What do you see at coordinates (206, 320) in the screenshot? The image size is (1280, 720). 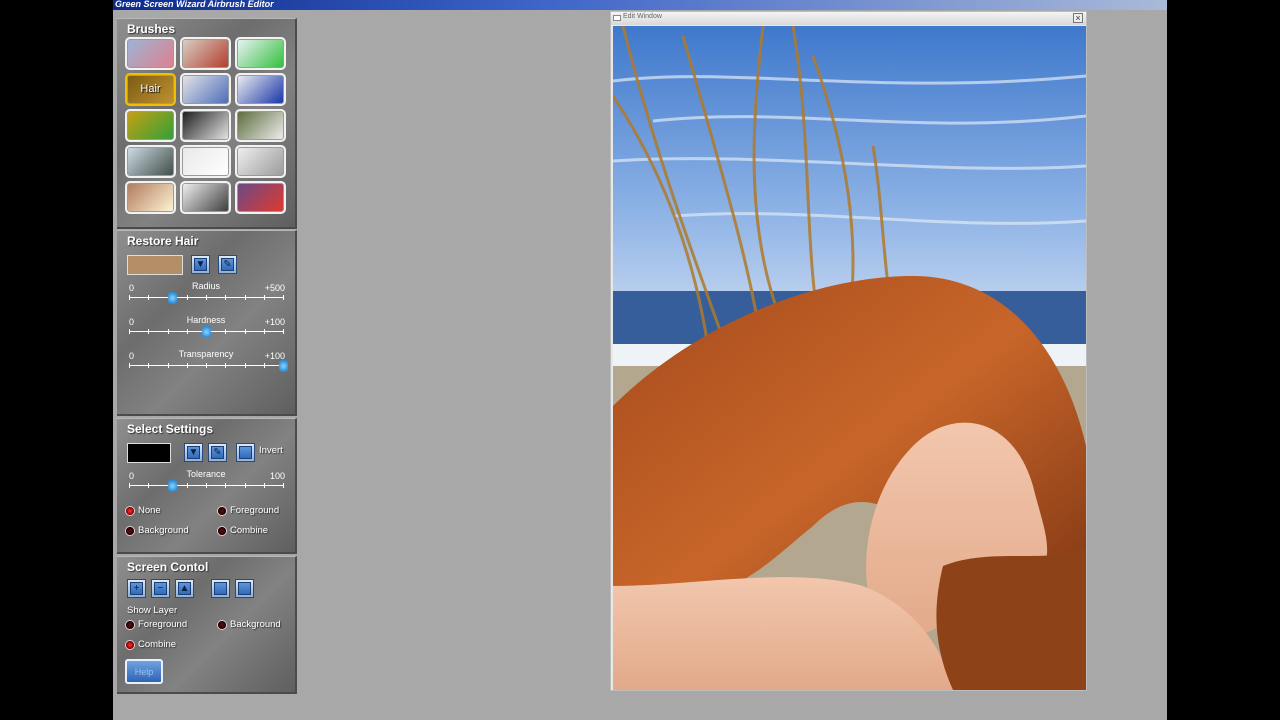 I see `slider-title-label: Hardness` at bounding box center [206, 320].